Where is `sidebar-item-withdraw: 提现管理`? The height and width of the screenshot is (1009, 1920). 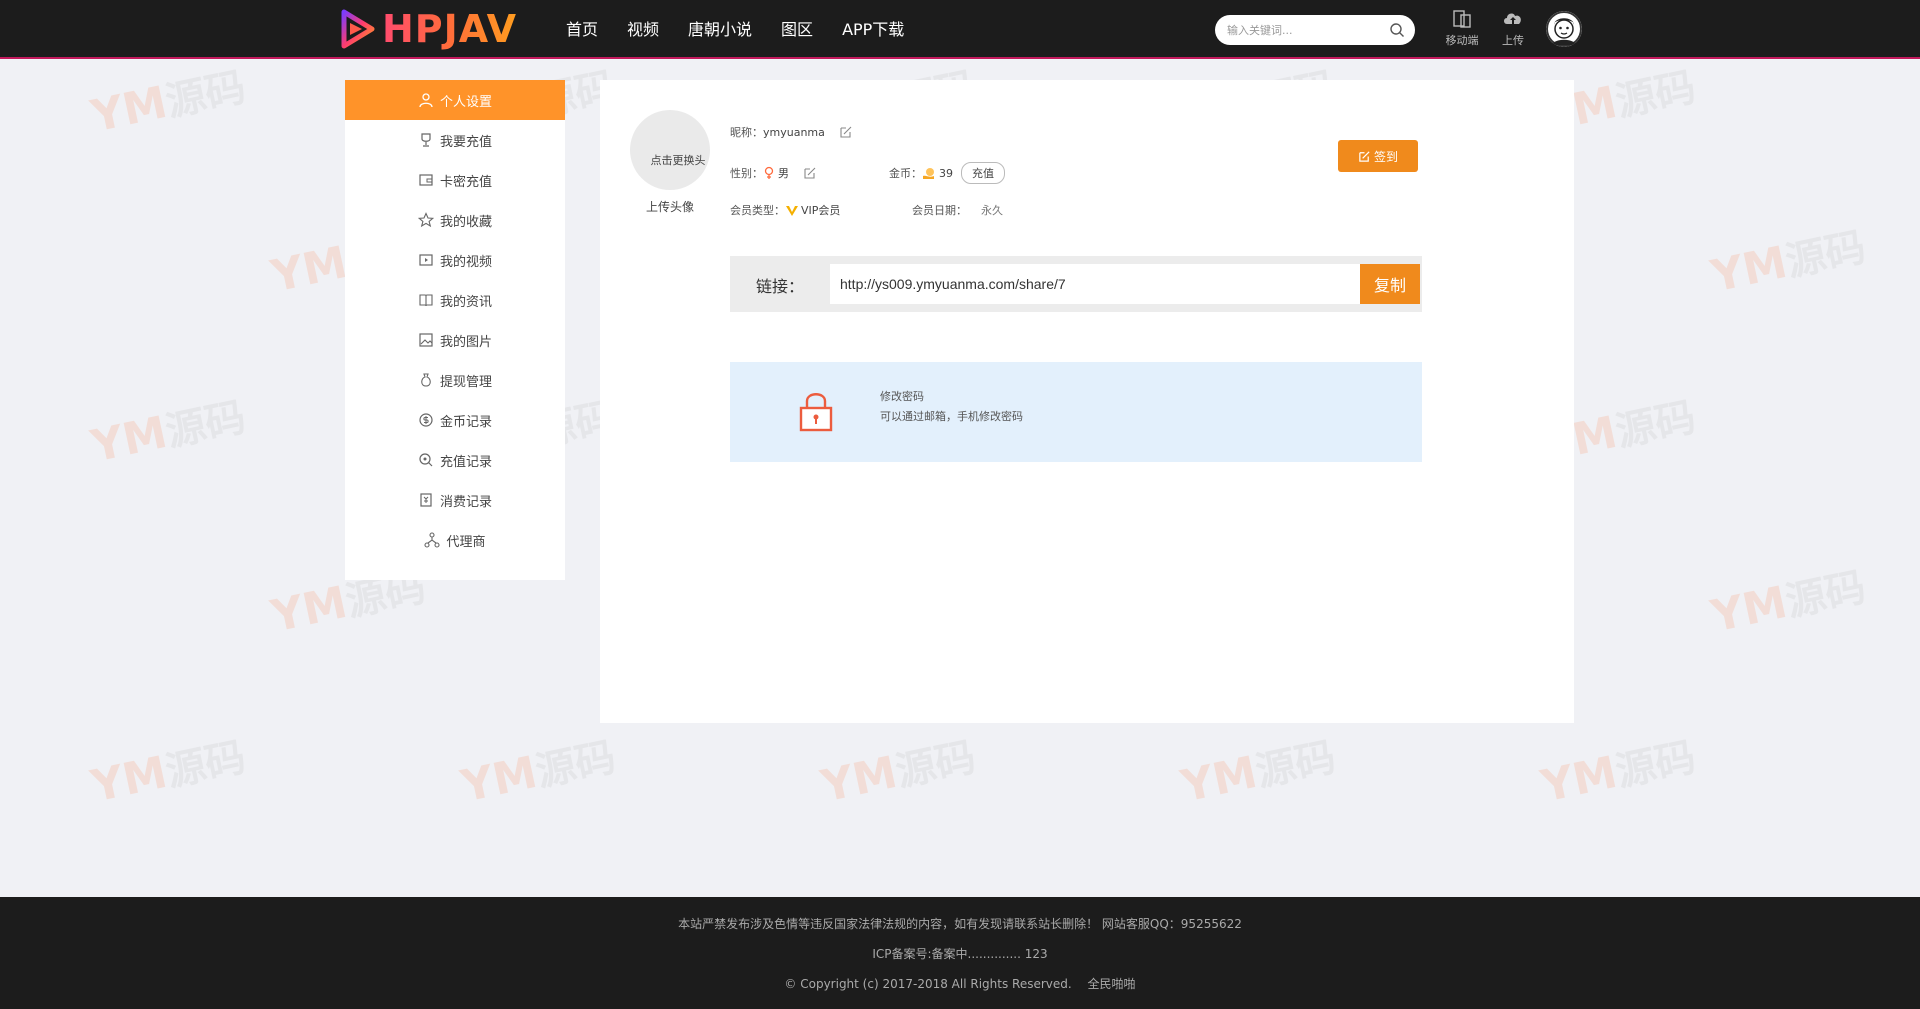
sidebar-item-withdraw: 提现管理 is located at coordinates (455, 380).